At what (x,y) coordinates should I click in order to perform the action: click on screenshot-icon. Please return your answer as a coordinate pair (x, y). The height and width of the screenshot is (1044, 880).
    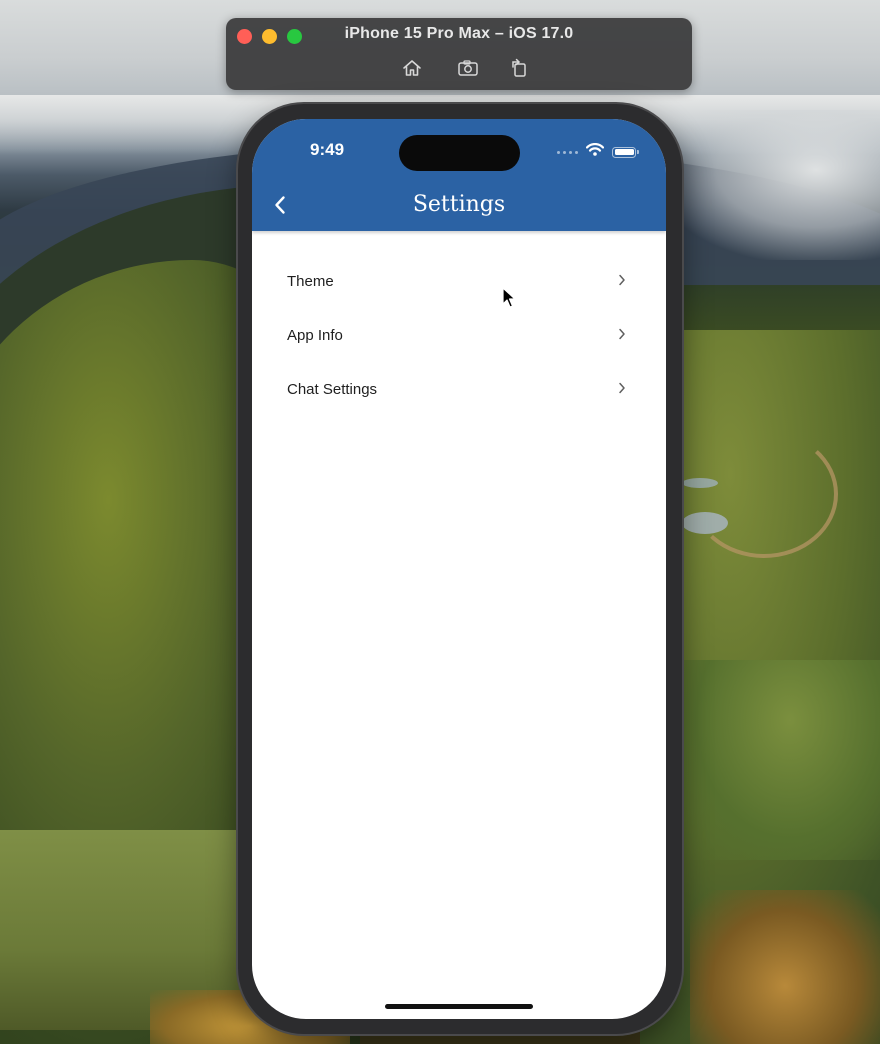
    Looking at the image, I should click on (468, 68).